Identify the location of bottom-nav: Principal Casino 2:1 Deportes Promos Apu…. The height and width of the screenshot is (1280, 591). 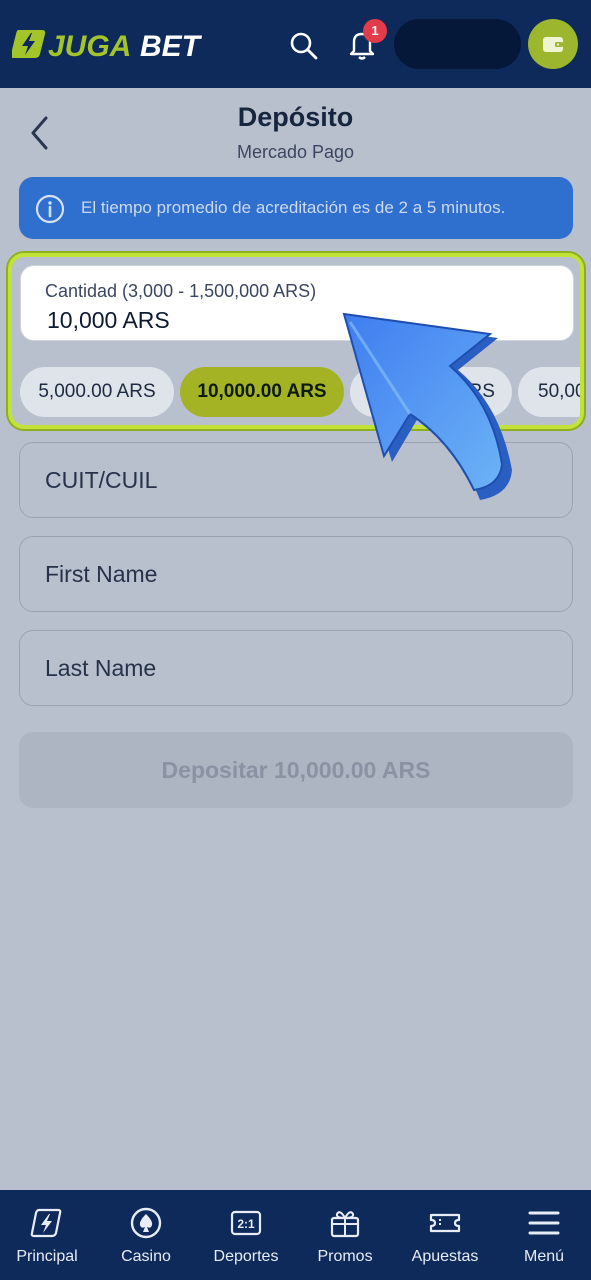
(295, 1235).